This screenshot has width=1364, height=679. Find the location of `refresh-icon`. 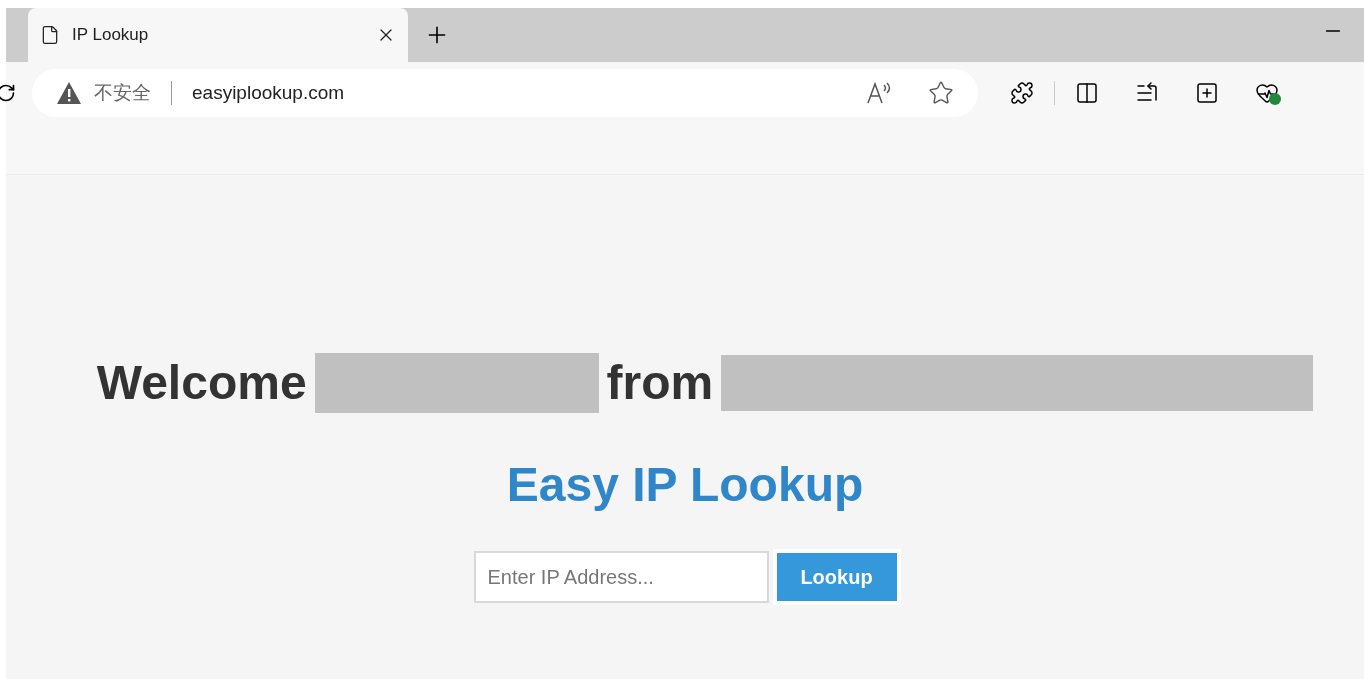

refresh-icon is located at coordinates (8, 93).